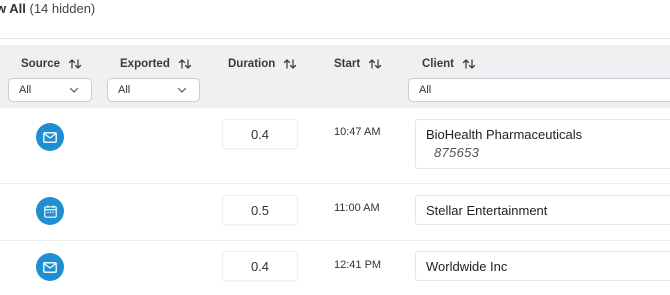 The image size is (670, 295). What do you see at coordinates (457, 152) in the screenshot?
I see `client-matter-number: 875653` at bounding box center [457, 152].